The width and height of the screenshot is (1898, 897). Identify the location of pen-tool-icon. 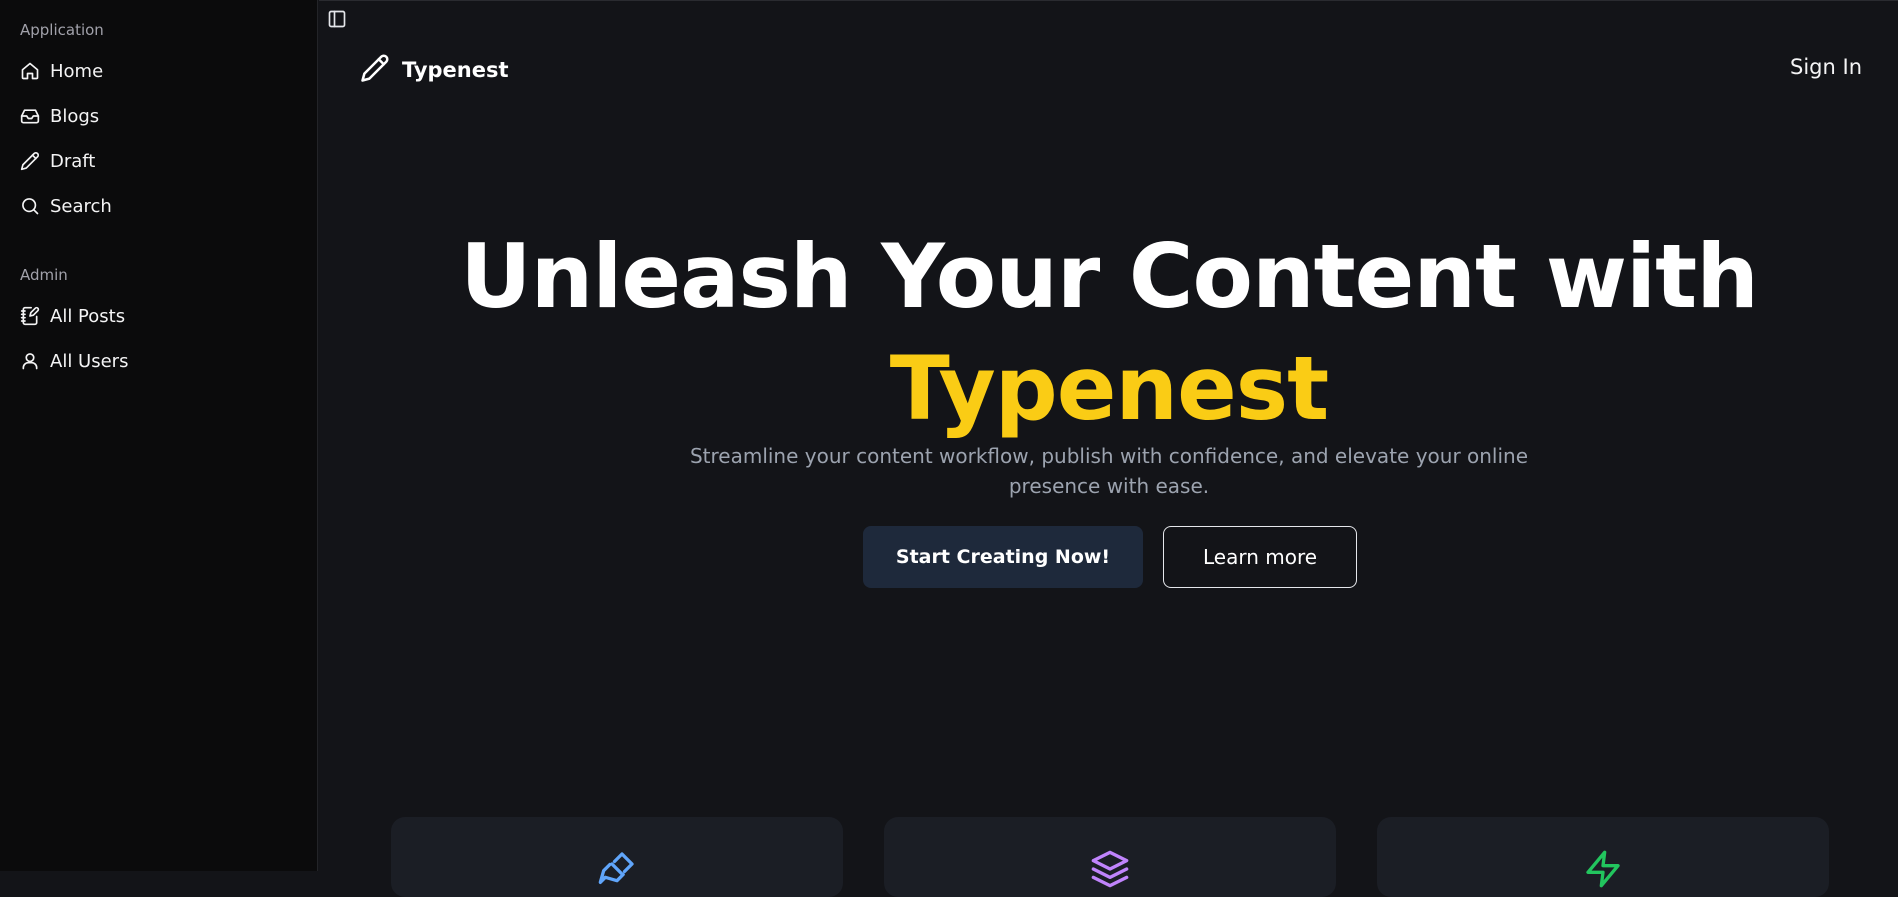
(617, 869).